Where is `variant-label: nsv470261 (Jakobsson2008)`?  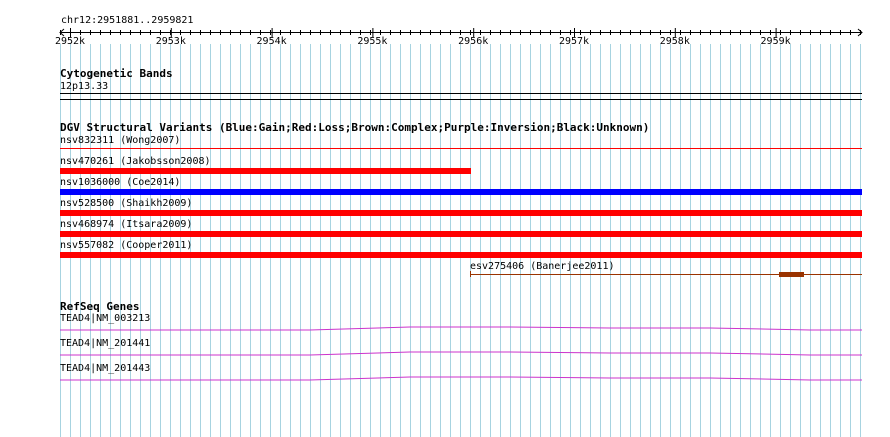 variant-label: nsv470261 (Jakobsson2008) is located at coordinates (135, 162).